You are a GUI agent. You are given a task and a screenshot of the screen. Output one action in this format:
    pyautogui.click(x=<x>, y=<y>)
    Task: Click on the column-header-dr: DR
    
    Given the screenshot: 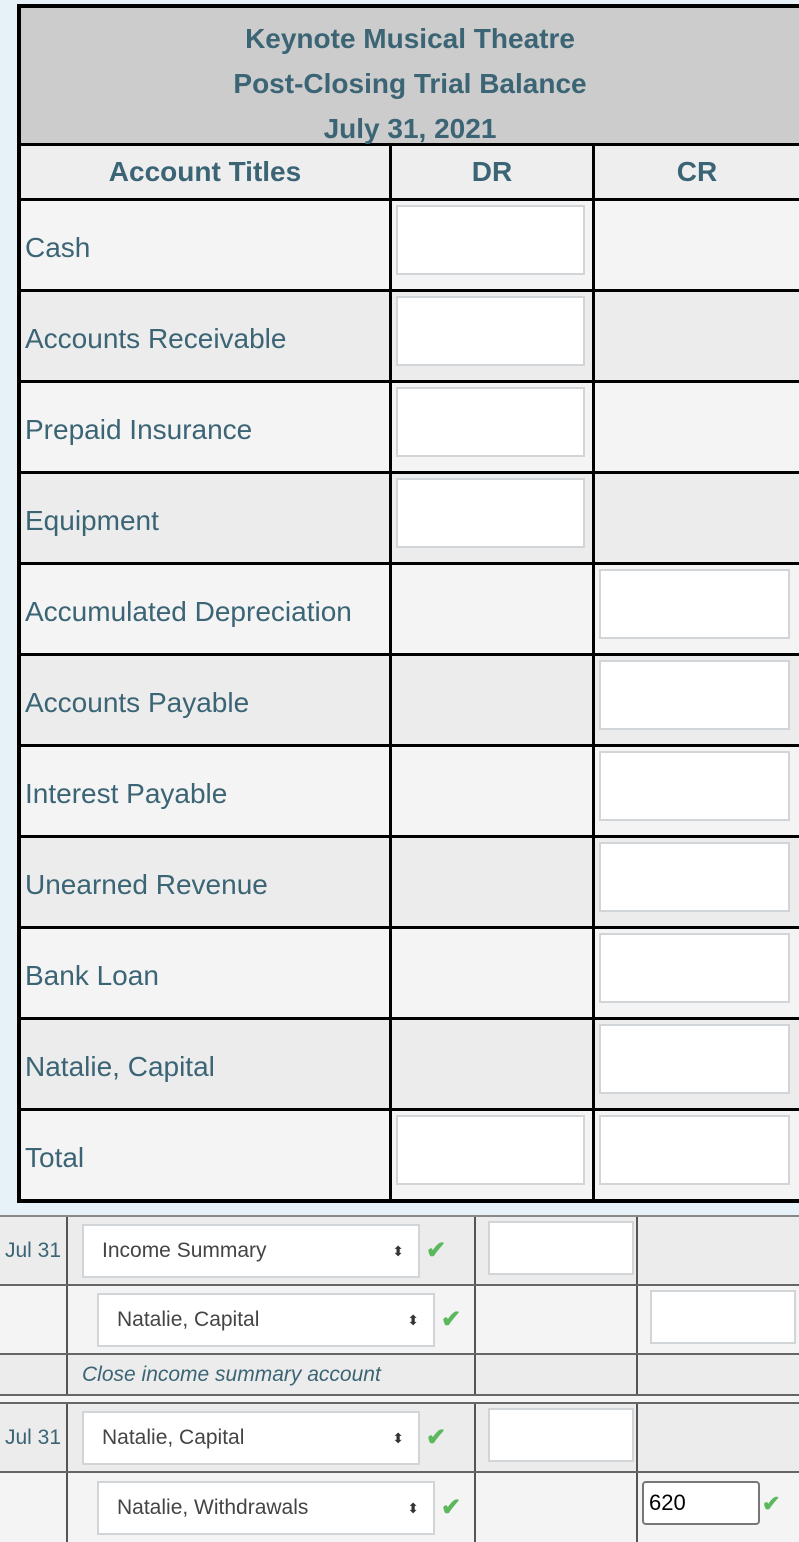 What is the action you would take?
    pyautogui.click(x=493, y=172)
    